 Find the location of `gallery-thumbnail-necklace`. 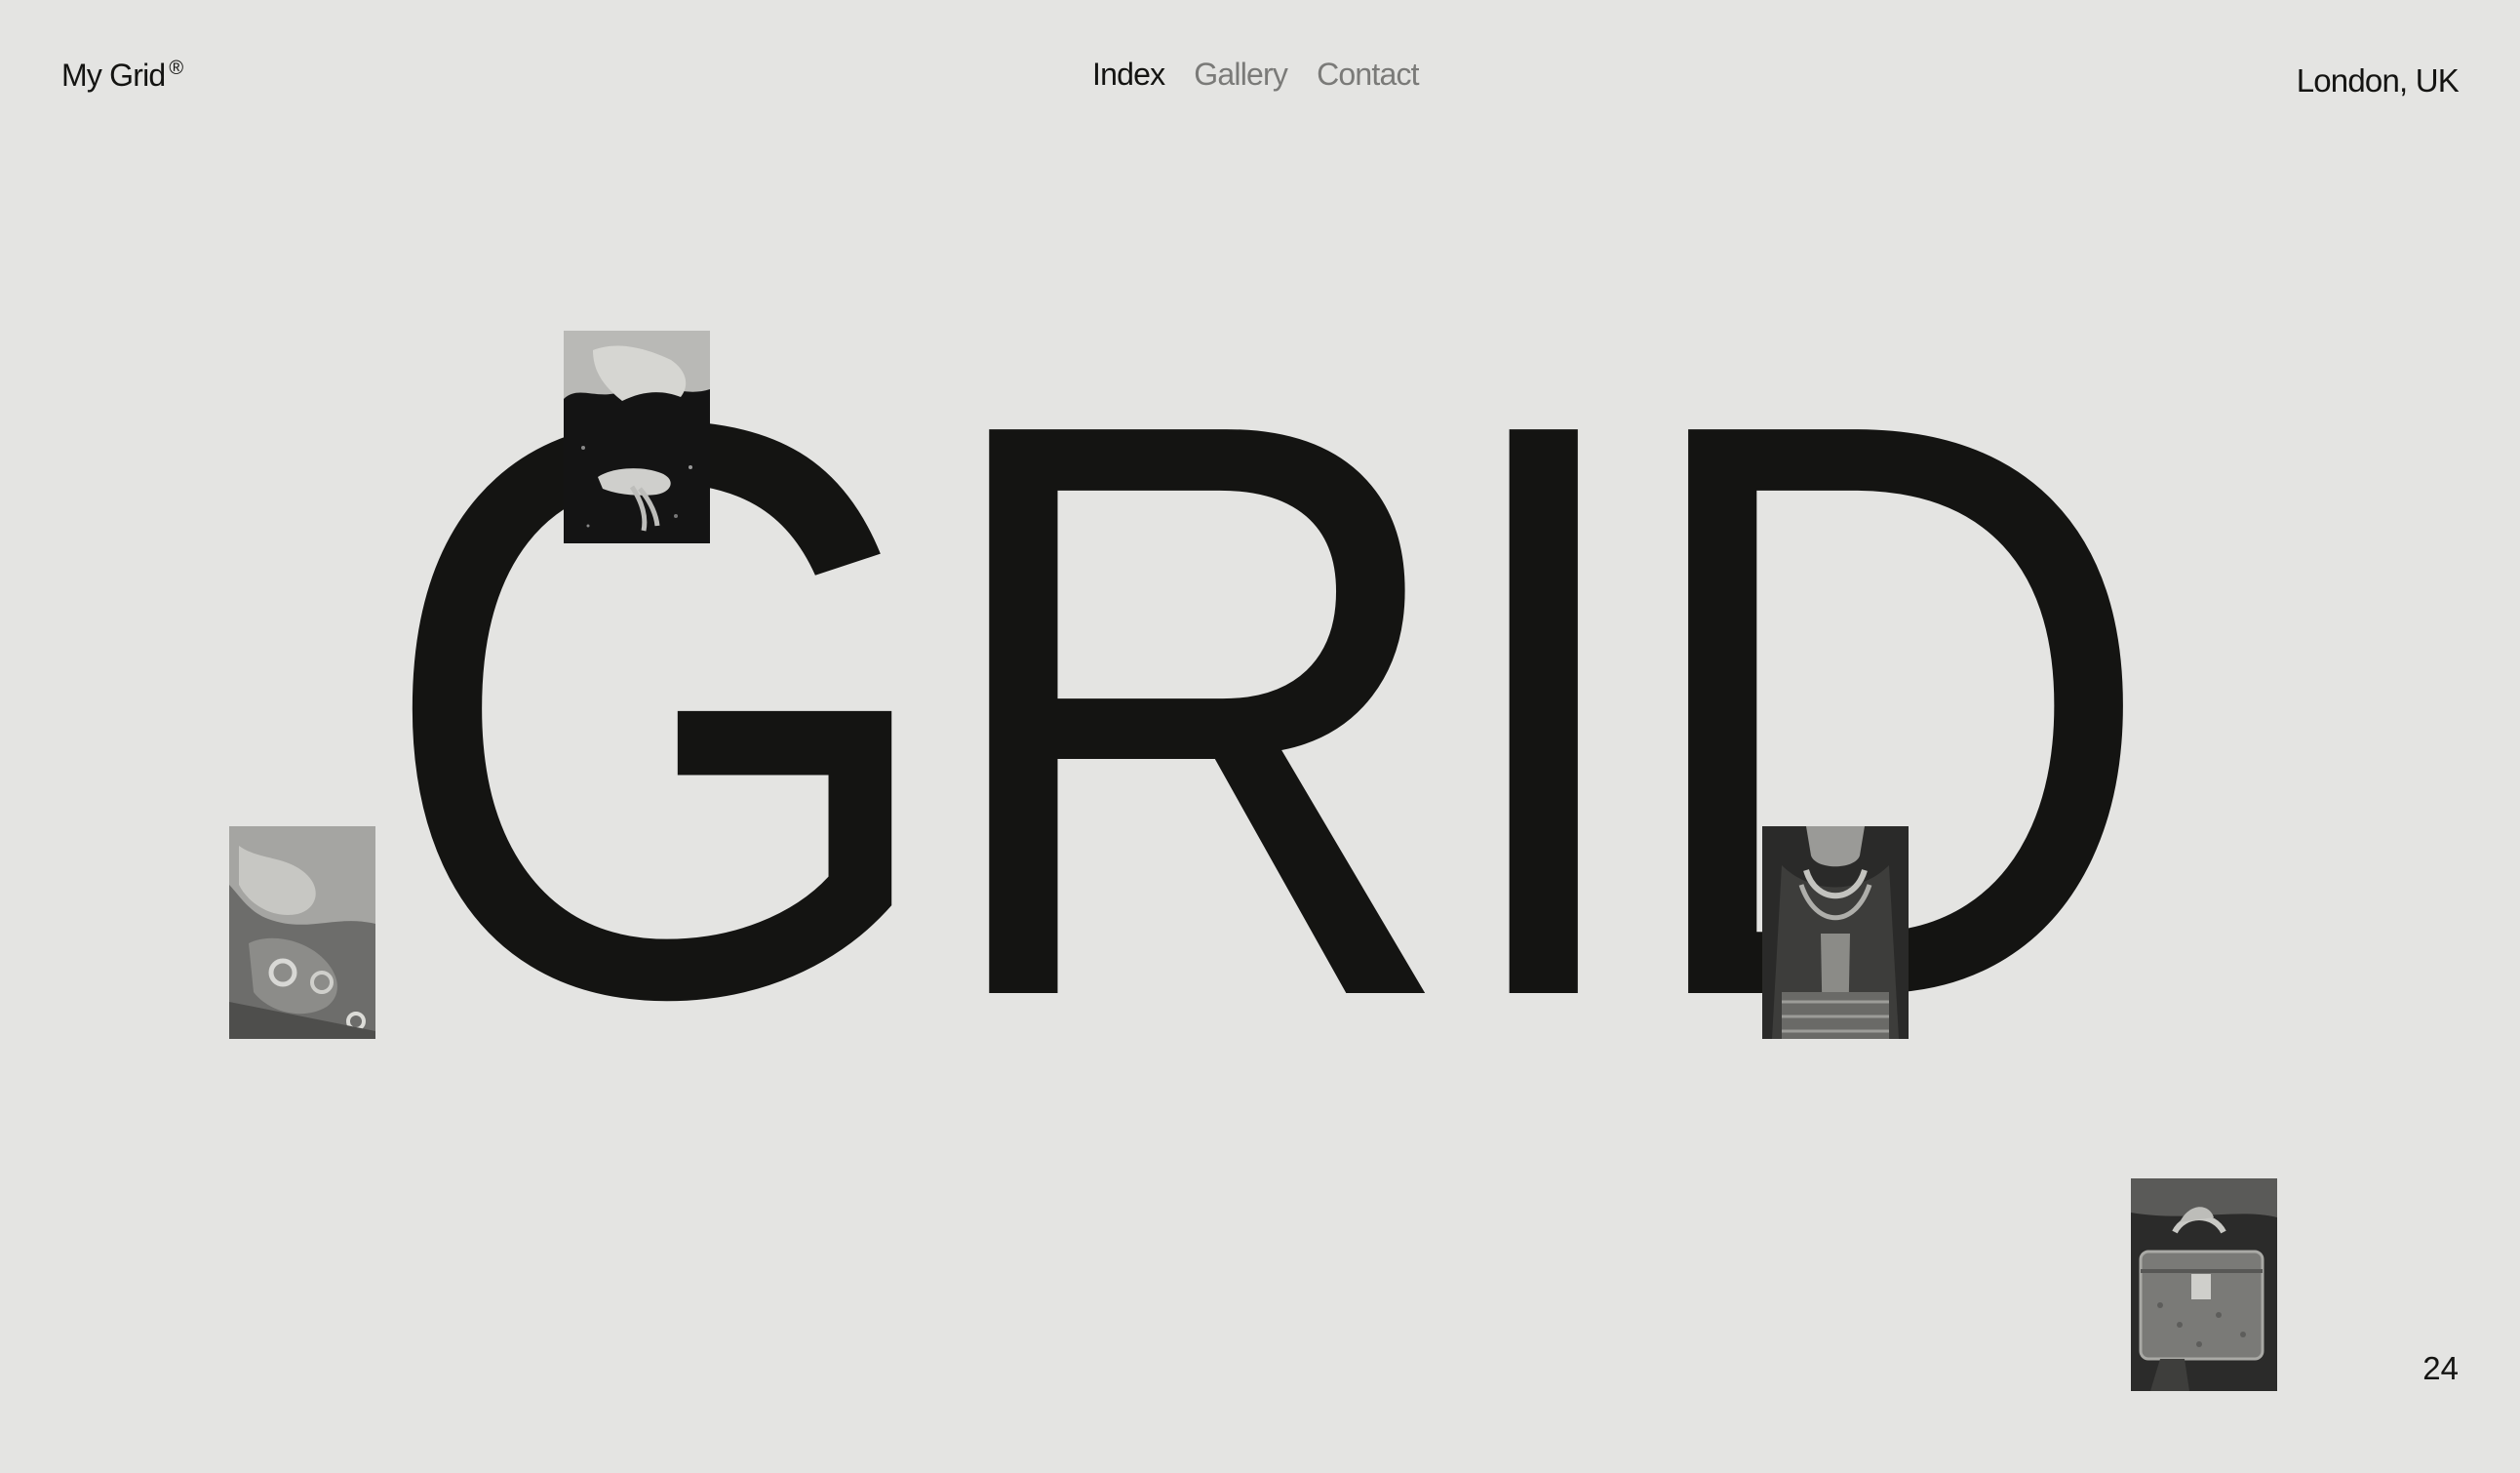

gallery-thumbnail-necklace is located at coordinates (1835, 932).